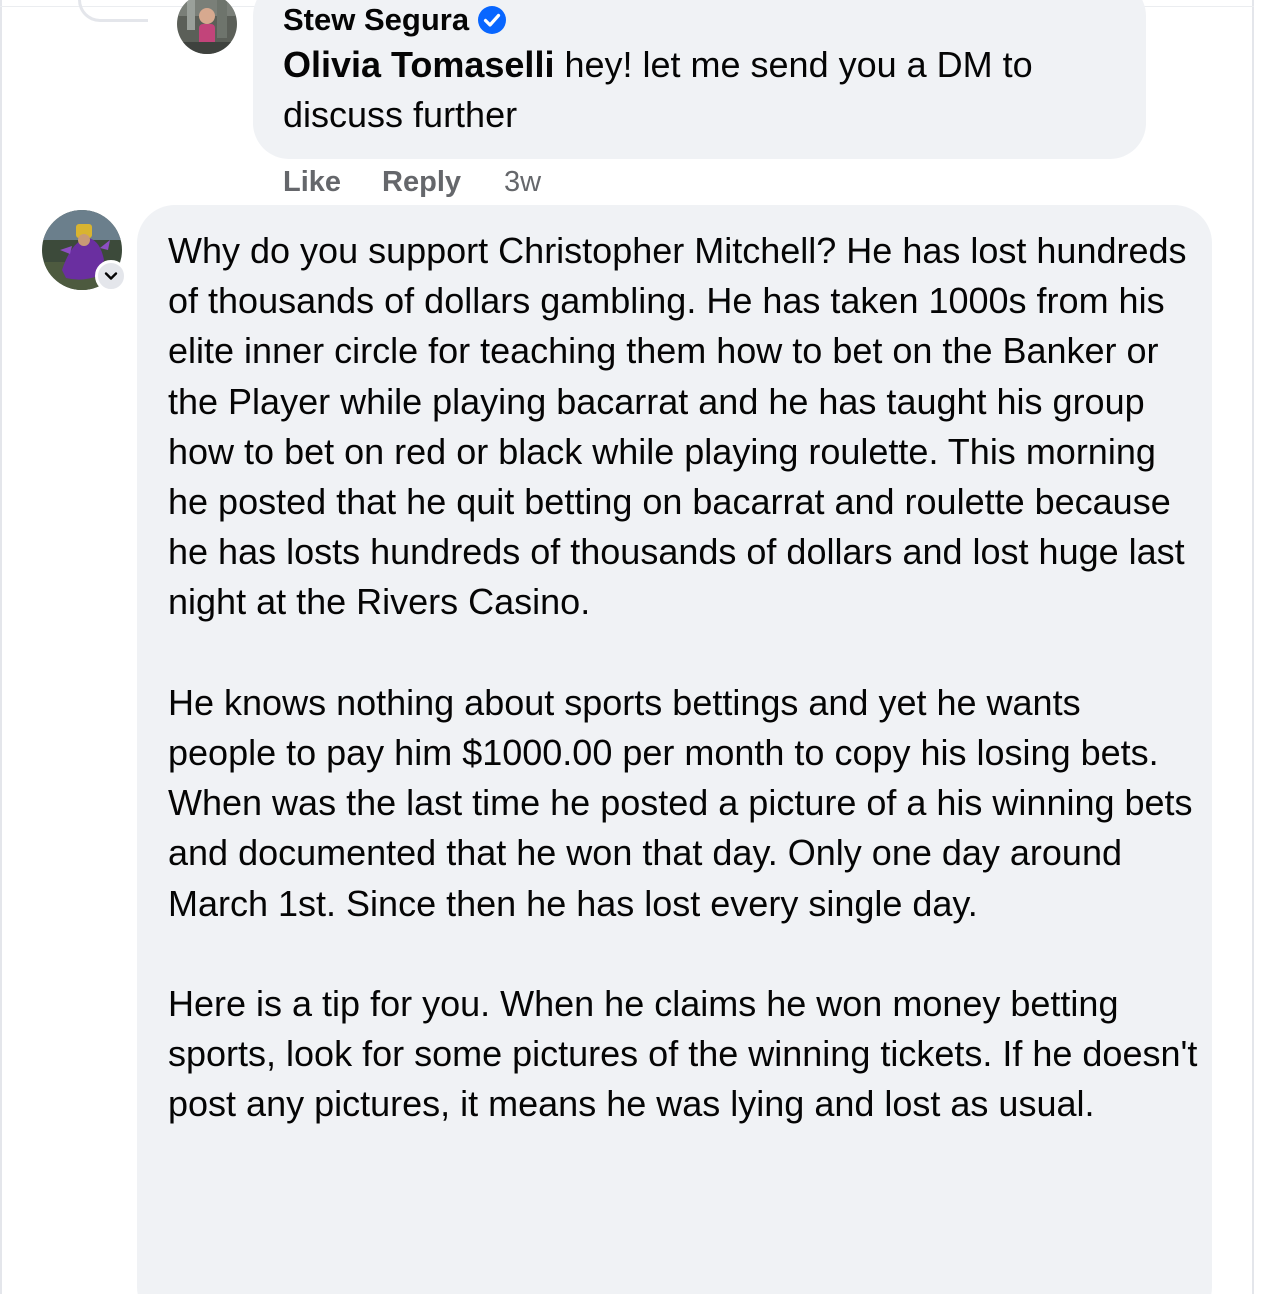 The width and height of the screenshot is (1270, 1294). I want to click on reply-author-name: Stew Segura, so click(376, 20).